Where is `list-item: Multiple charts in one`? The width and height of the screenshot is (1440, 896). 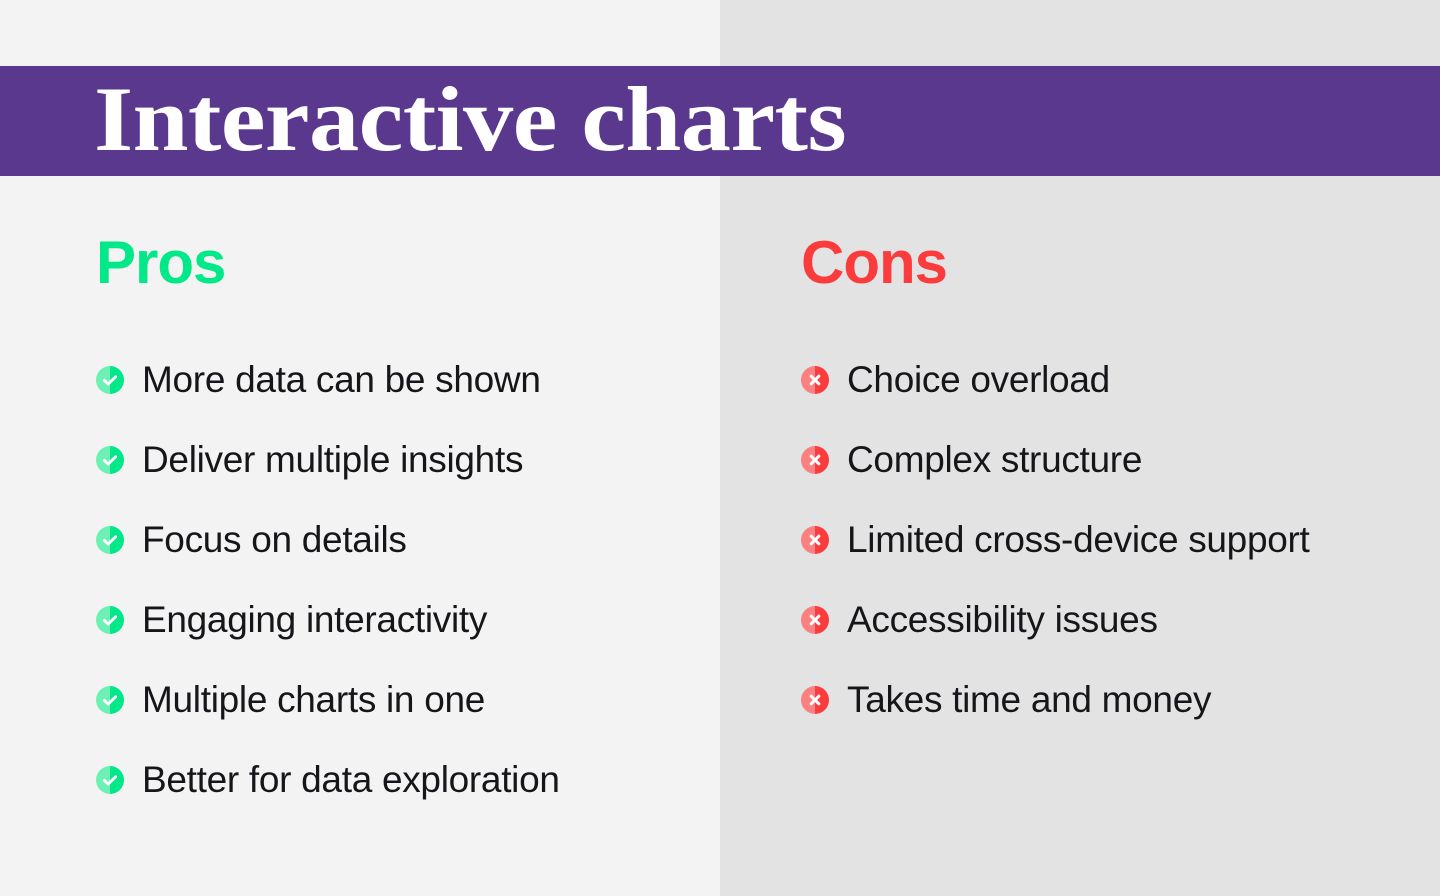 list-item: Multiple charts in one is located at coordinates (408, 700).